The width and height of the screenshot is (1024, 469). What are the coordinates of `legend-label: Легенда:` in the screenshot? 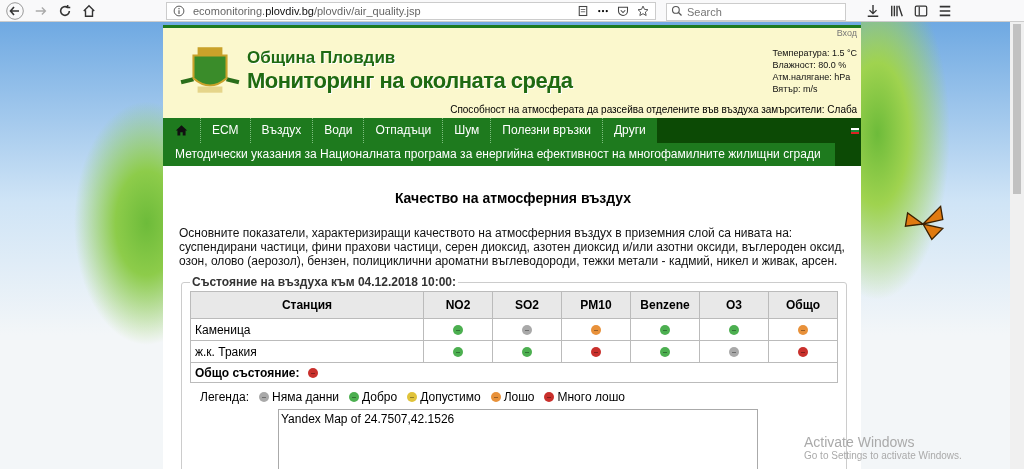 It's located at (224, 397).